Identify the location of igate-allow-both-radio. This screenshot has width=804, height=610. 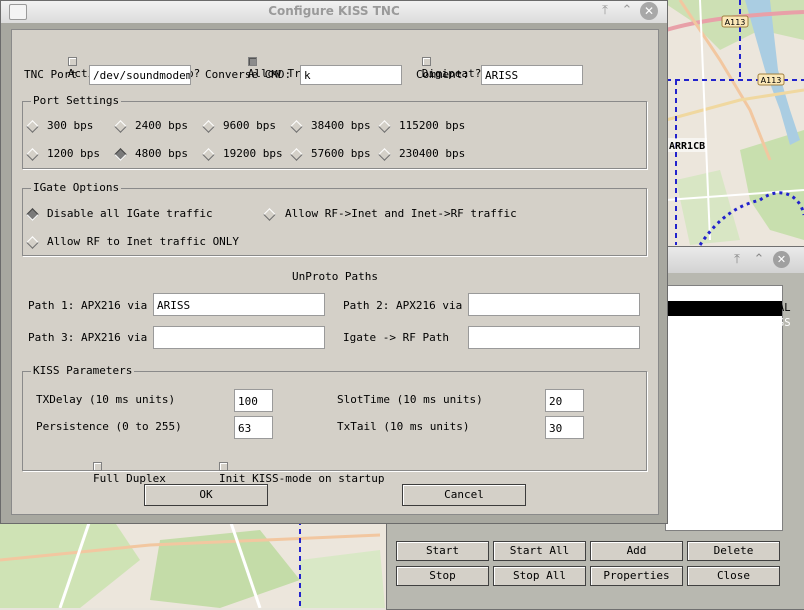
(269, 214).